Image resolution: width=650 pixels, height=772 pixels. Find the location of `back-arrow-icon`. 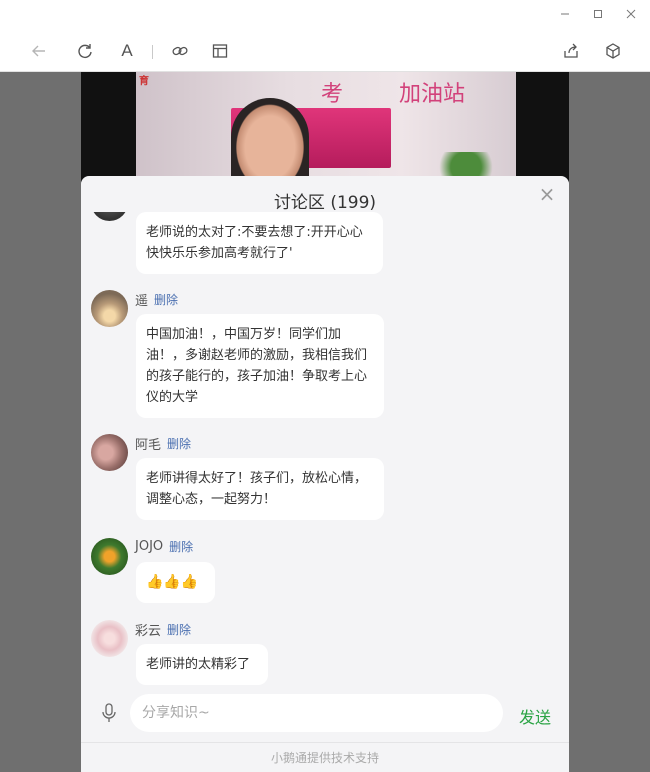

back-arrow-icon is located at coordinates (38, 51).